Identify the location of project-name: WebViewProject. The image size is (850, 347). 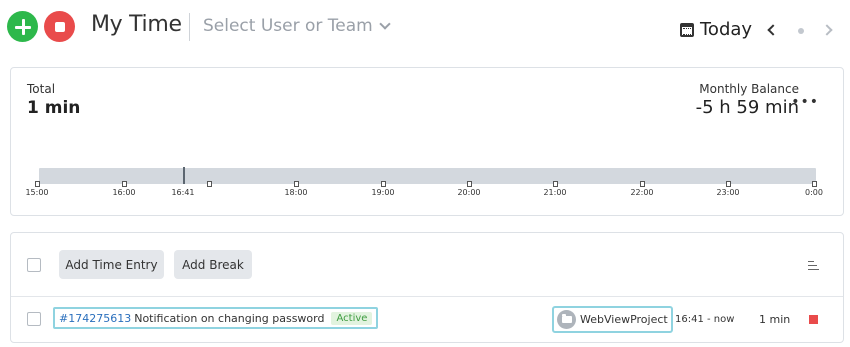
(624, 319).